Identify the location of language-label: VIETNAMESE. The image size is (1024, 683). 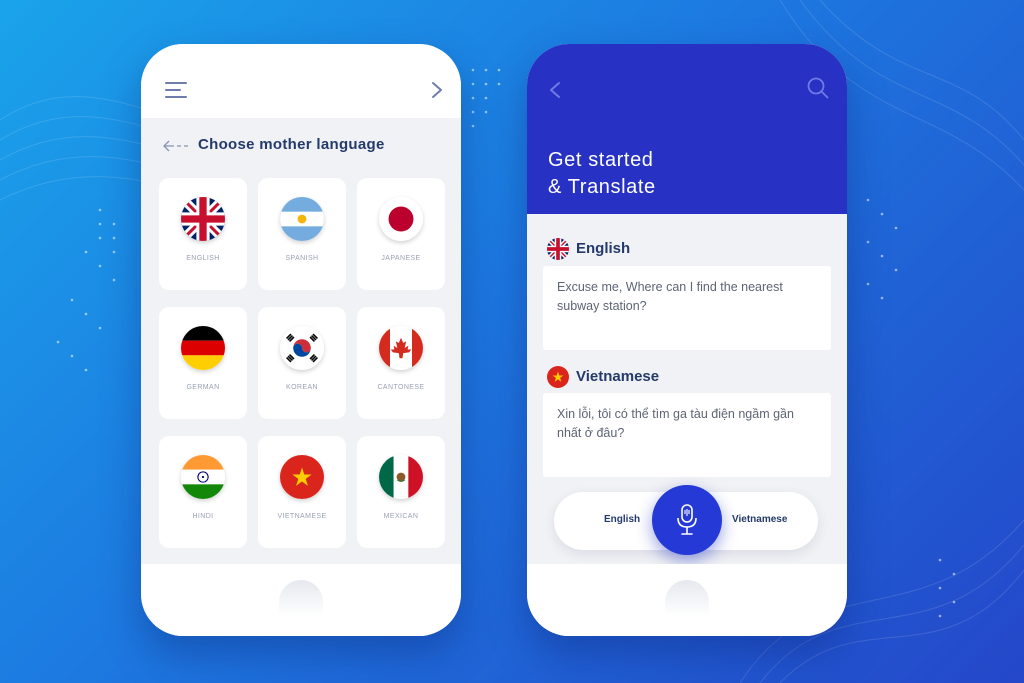
(302, 516).